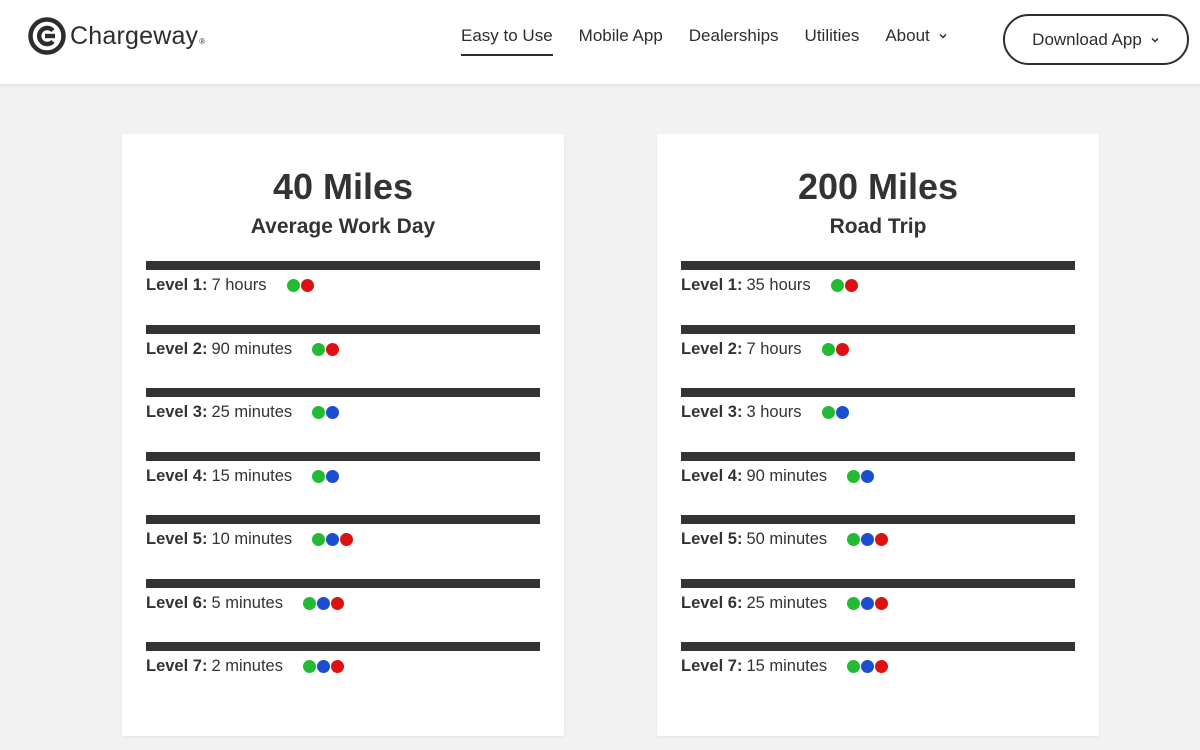 The image size is (1200, 750). What do you see at coordinates (878, 226) in the screenshot?
I see `card-subtitle: Road Trip` at bounding box center [878, 226].